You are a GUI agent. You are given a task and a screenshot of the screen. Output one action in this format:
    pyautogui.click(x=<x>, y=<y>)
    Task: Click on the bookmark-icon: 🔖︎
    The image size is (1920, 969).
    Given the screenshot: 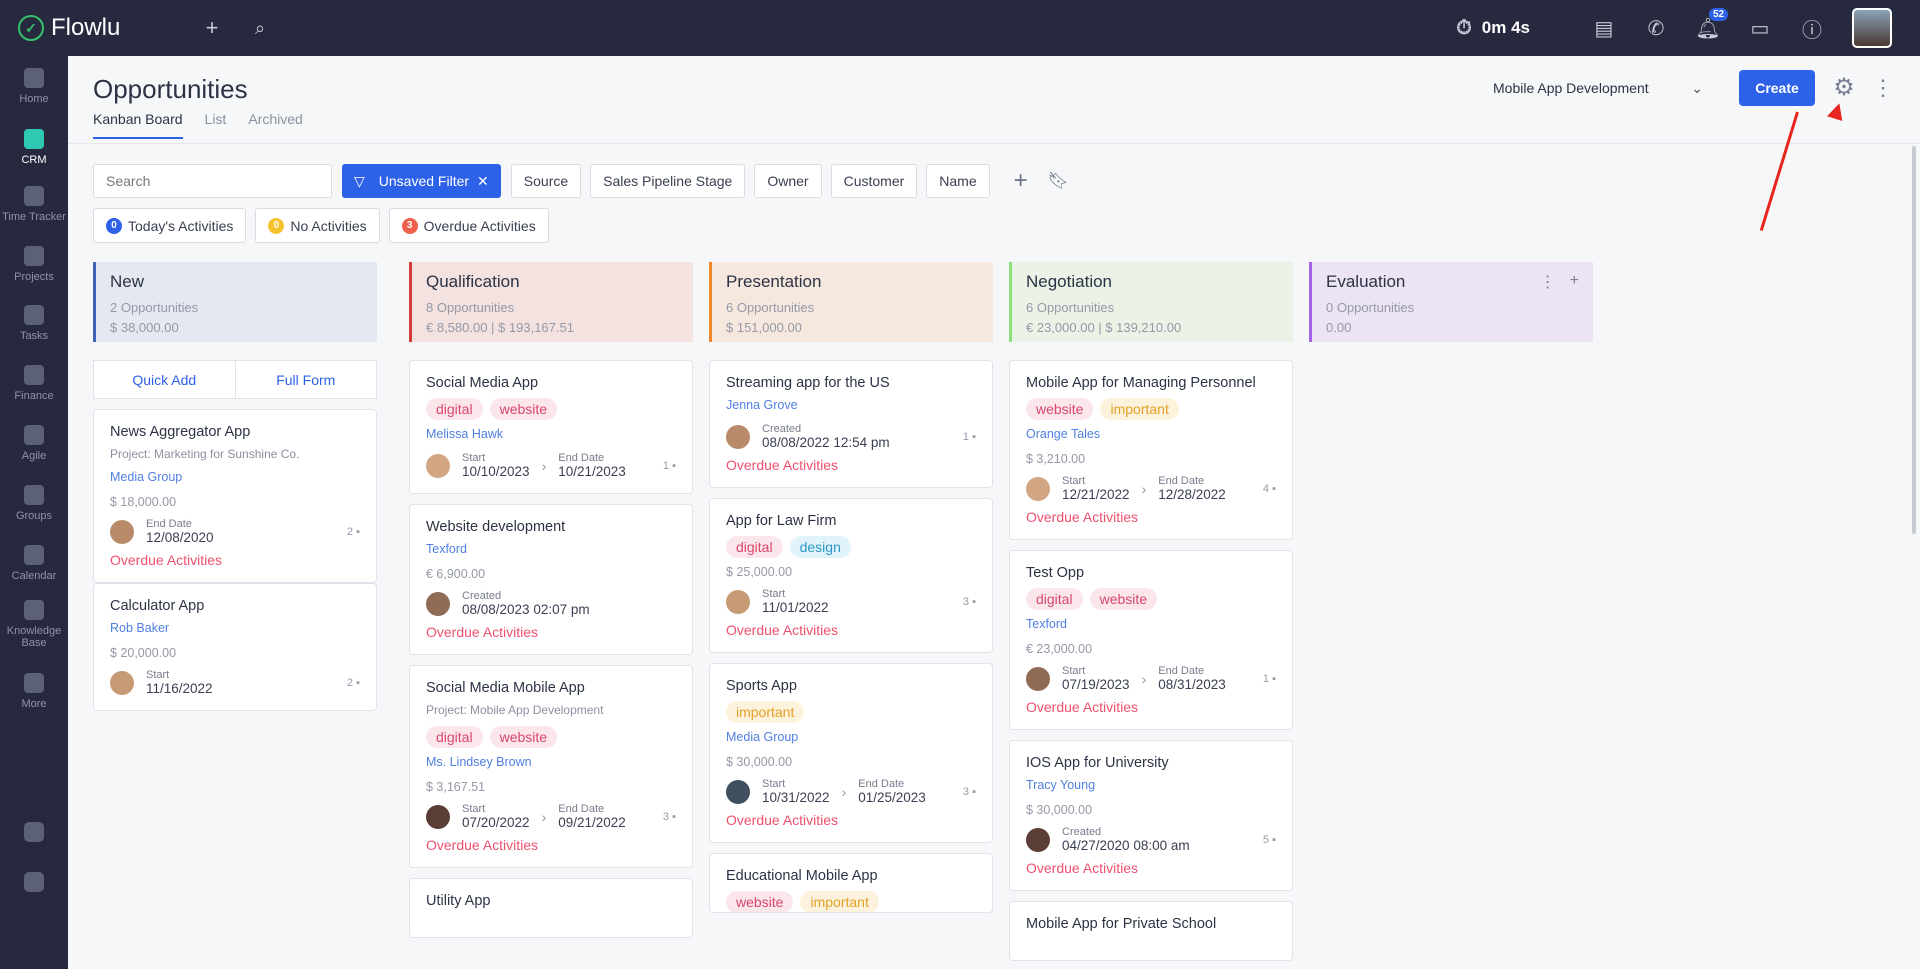 What is the action you would take?
    pyautogui.click(x=1059, y=181)
    